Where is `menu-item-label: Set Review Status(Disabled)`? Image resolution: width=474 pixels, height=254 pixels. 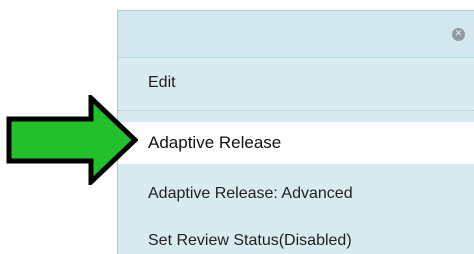 menu-item-label: Set Review Status(Disabled) is located at coordinates (250, 240).